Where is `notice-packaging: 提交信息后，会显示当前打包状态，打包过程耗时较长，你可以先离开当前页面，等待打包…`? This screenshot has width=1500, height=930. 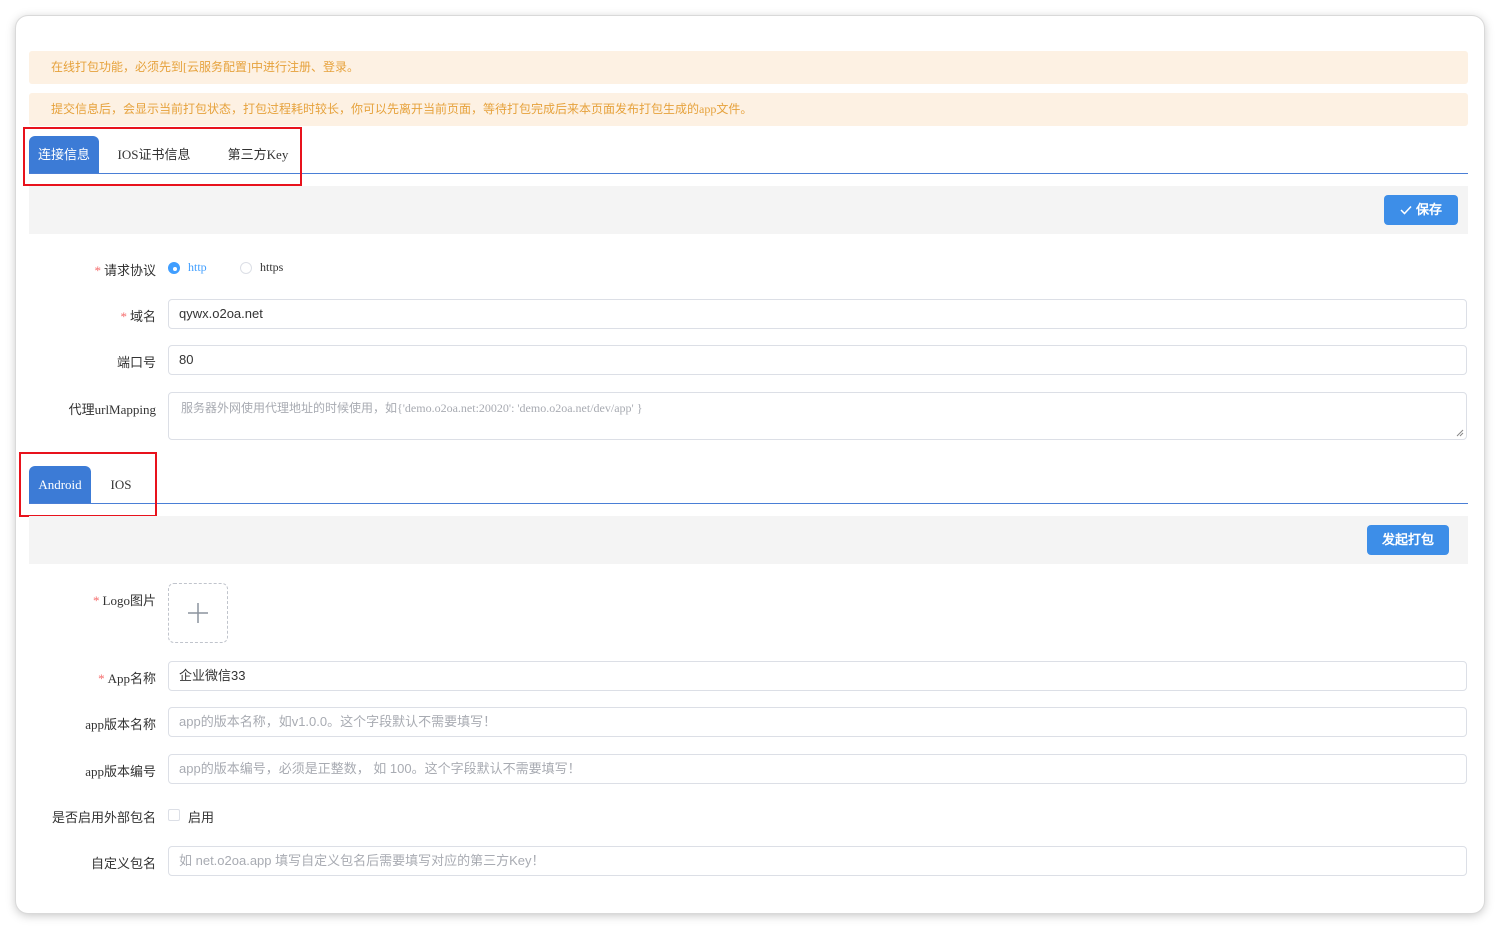 notice-packaging: 提交信息后，会显示当前打包状态，打包过程耗时较长，你可以先离开当前页面，等待打包… is located at coordinates (748, 109).